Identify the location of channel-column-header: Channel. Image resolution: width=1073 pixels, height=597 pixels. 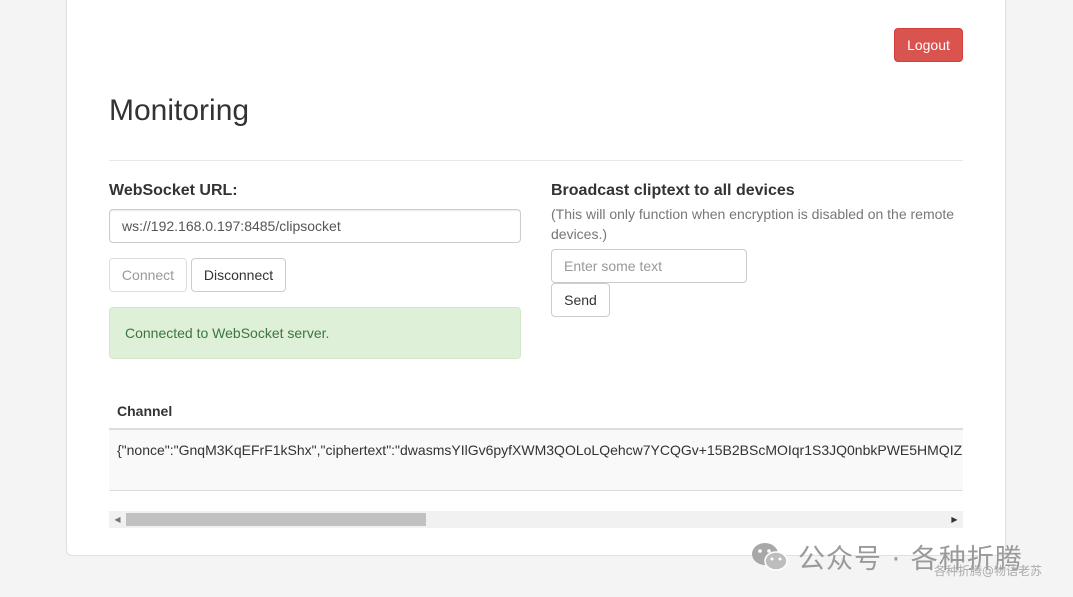
(536, 411).